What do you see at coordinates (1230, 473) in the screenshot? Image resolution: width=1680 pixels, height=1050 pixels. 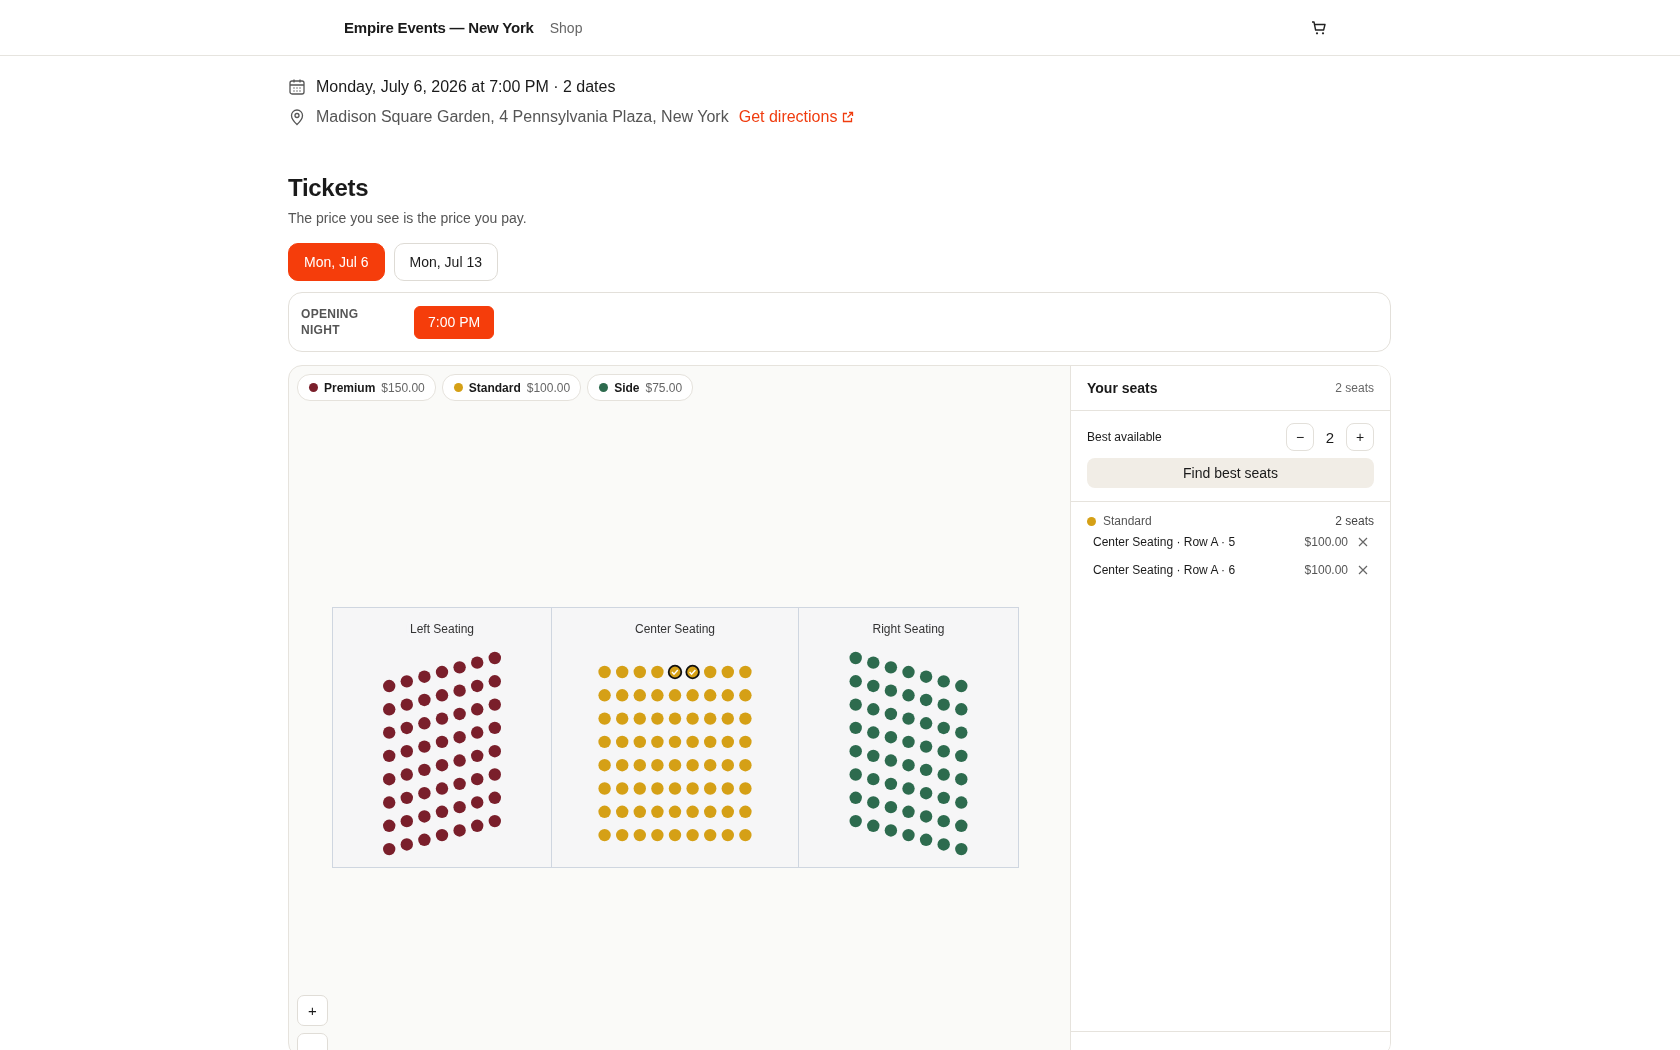 I see `find-best-seats-button: Find best seats` at bounding box center [1230, 473].